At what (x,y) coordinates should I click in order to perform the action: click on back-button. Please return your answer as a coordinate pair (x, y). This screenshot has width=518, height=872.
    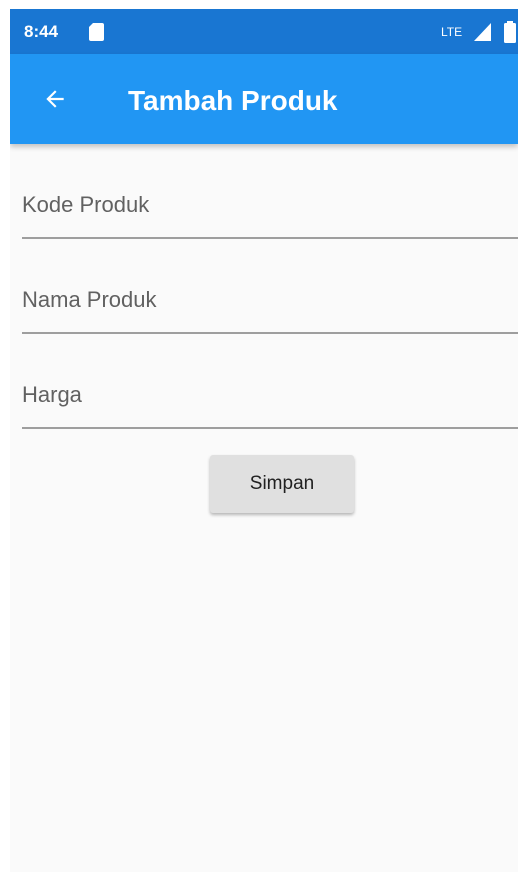
    Looking at the image, I should click on (55, 99).